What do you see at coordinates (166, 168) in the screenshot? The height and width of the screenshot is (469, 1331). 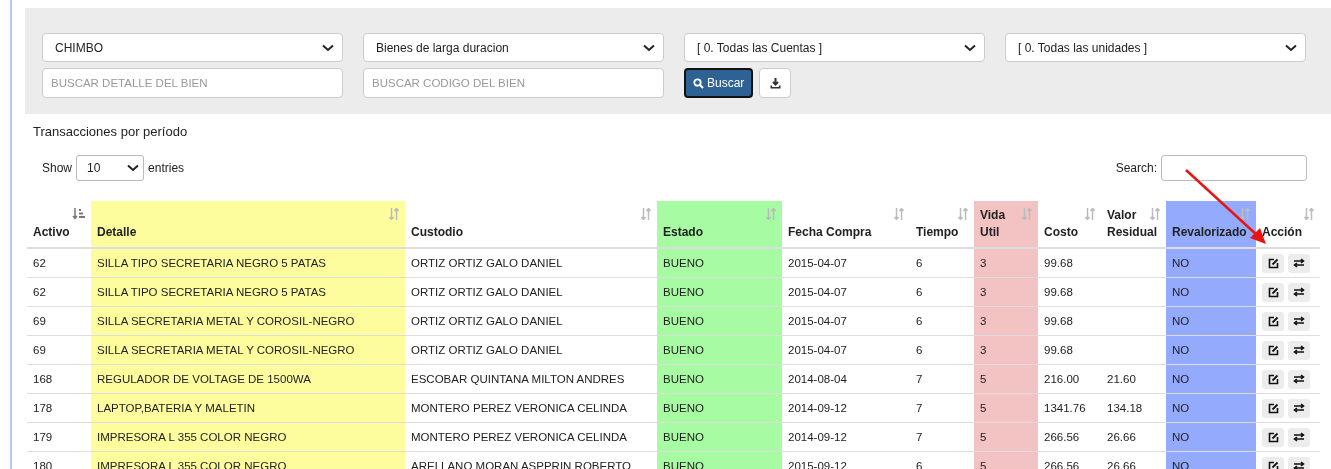 I see `entries-label: entries` at bounding box center [166, 168].